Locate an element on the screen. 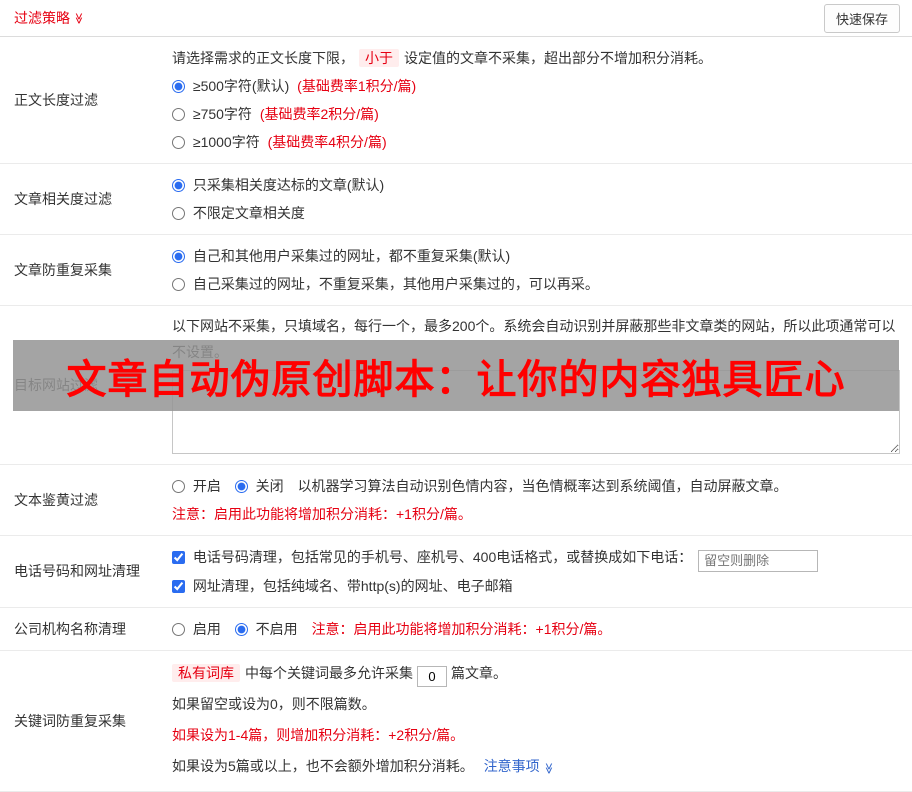  radio-1000-label: ≥1000字符 is located at coordinates (226, 142).